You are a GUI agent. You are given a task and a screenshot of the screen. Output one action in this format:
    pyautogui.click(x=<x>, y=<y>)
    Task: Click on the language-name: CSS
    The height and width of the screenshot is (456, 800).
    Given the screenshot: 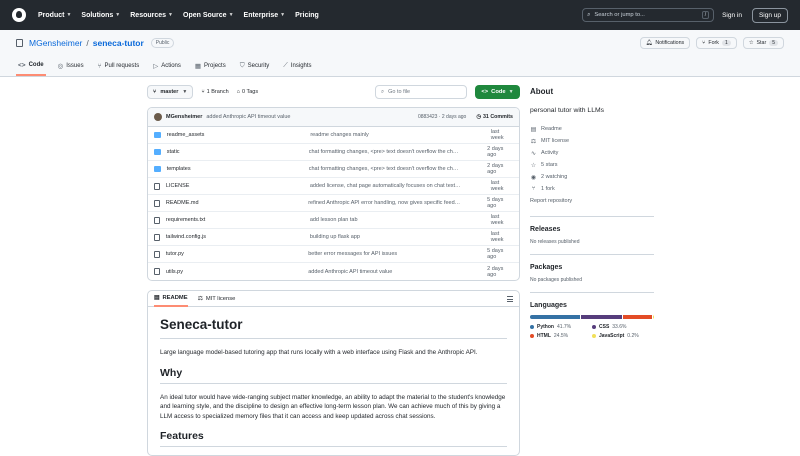 What is the action you would take?
    pyautogui.click(x=604, y=327)
    